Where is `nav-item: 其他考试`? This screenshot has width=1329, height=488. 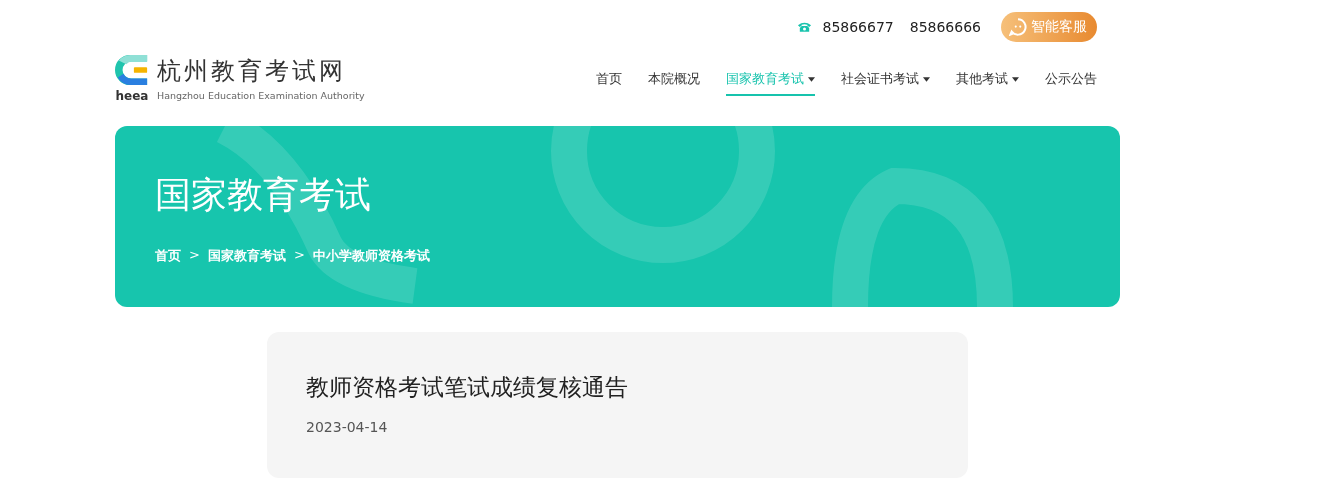
nav-item: 其他考试 is located at coordinates (987, 82).